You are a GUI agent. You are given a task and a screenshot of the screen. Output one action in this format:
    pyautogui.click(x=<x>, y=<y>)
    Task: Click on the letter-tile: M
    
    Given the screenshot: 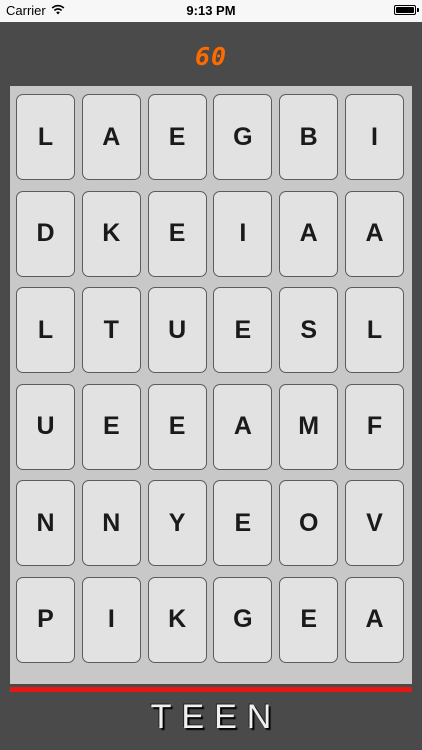 What is the action you would take?
    pyautogui.click(x=309, y=426)
    